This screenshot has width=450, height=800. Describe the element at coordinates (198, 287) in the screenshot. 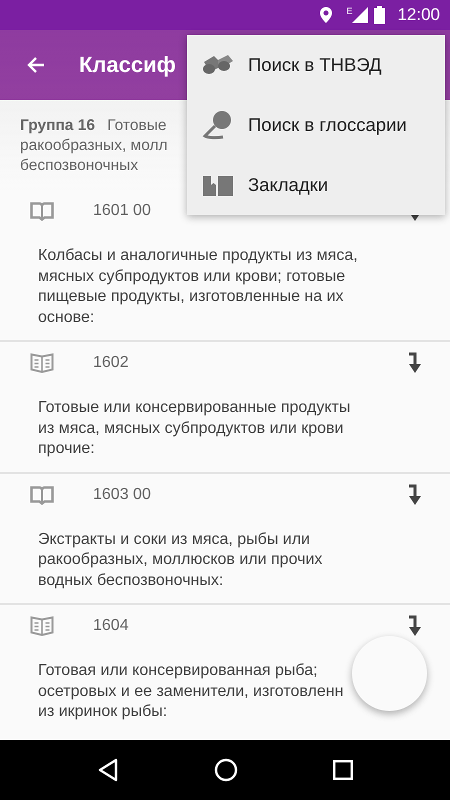

I see `description-text: Колбасы и аналогичные продукты из мяса, мясных субпродуктов или крови; готовые пищевые продукты, изготовленные на их основе:` at that location.